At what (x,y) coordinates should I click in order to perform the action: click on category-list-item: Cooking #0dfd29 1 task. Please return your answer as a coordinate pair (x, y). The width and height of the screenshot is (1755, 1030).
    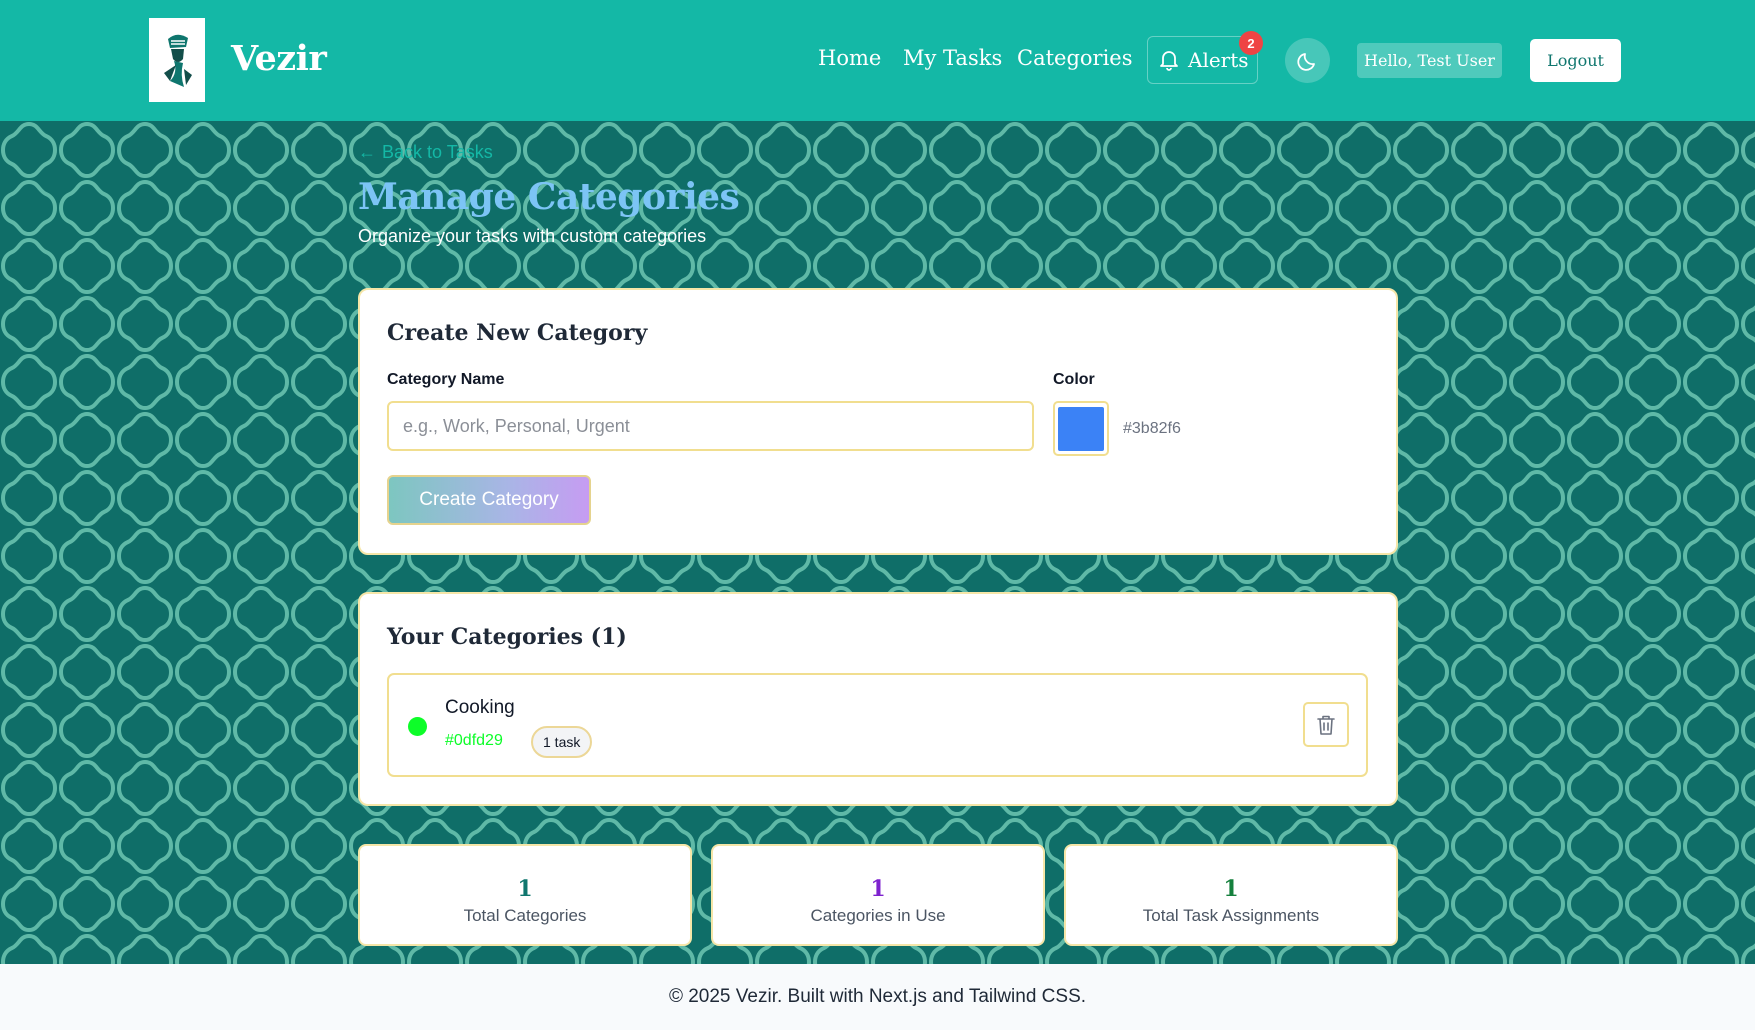
    Looking at the image, I should click on (877, 725).